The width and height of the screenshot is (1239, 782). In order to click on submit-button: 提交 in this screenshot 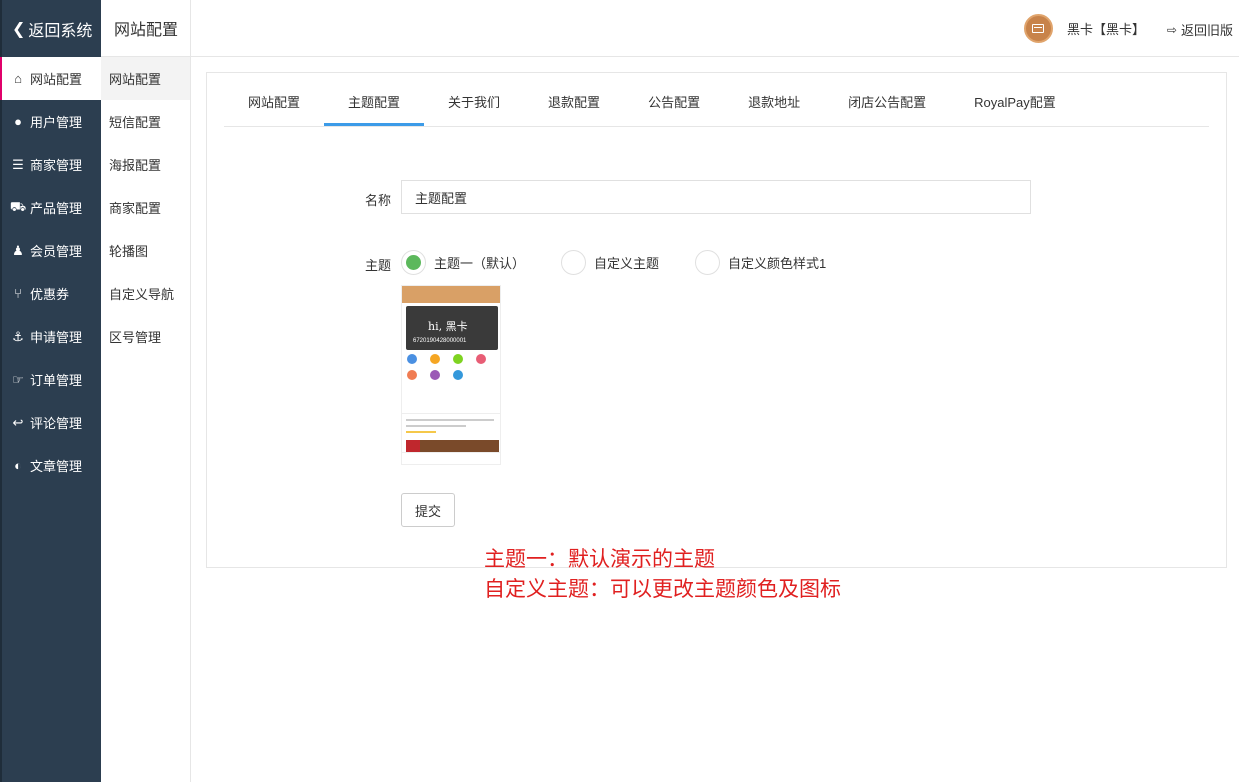, I will do `click(428, 510)`.